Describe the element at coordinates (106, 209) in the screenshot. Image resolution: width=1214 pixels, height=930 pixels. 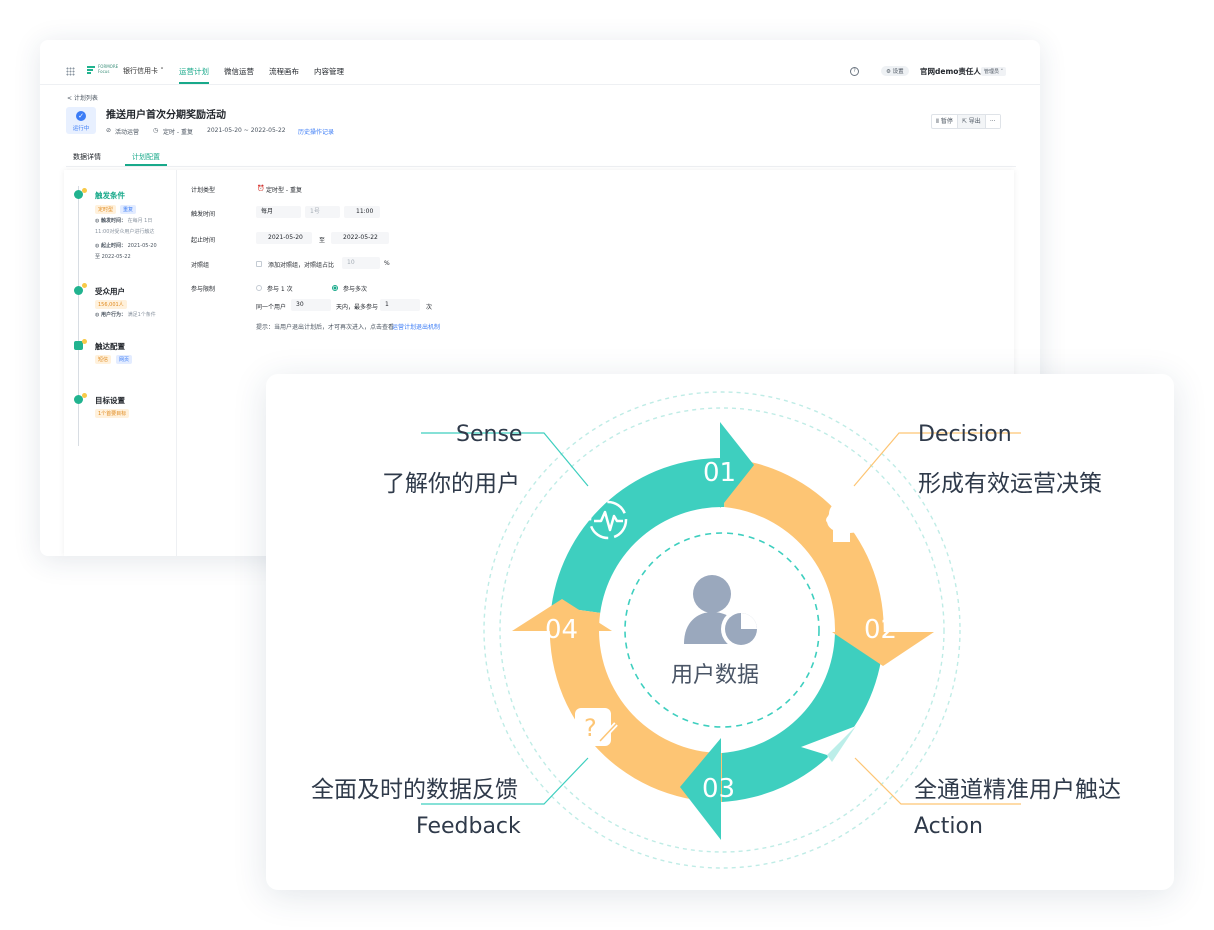
I see `step-tag: 定时型` at that location.